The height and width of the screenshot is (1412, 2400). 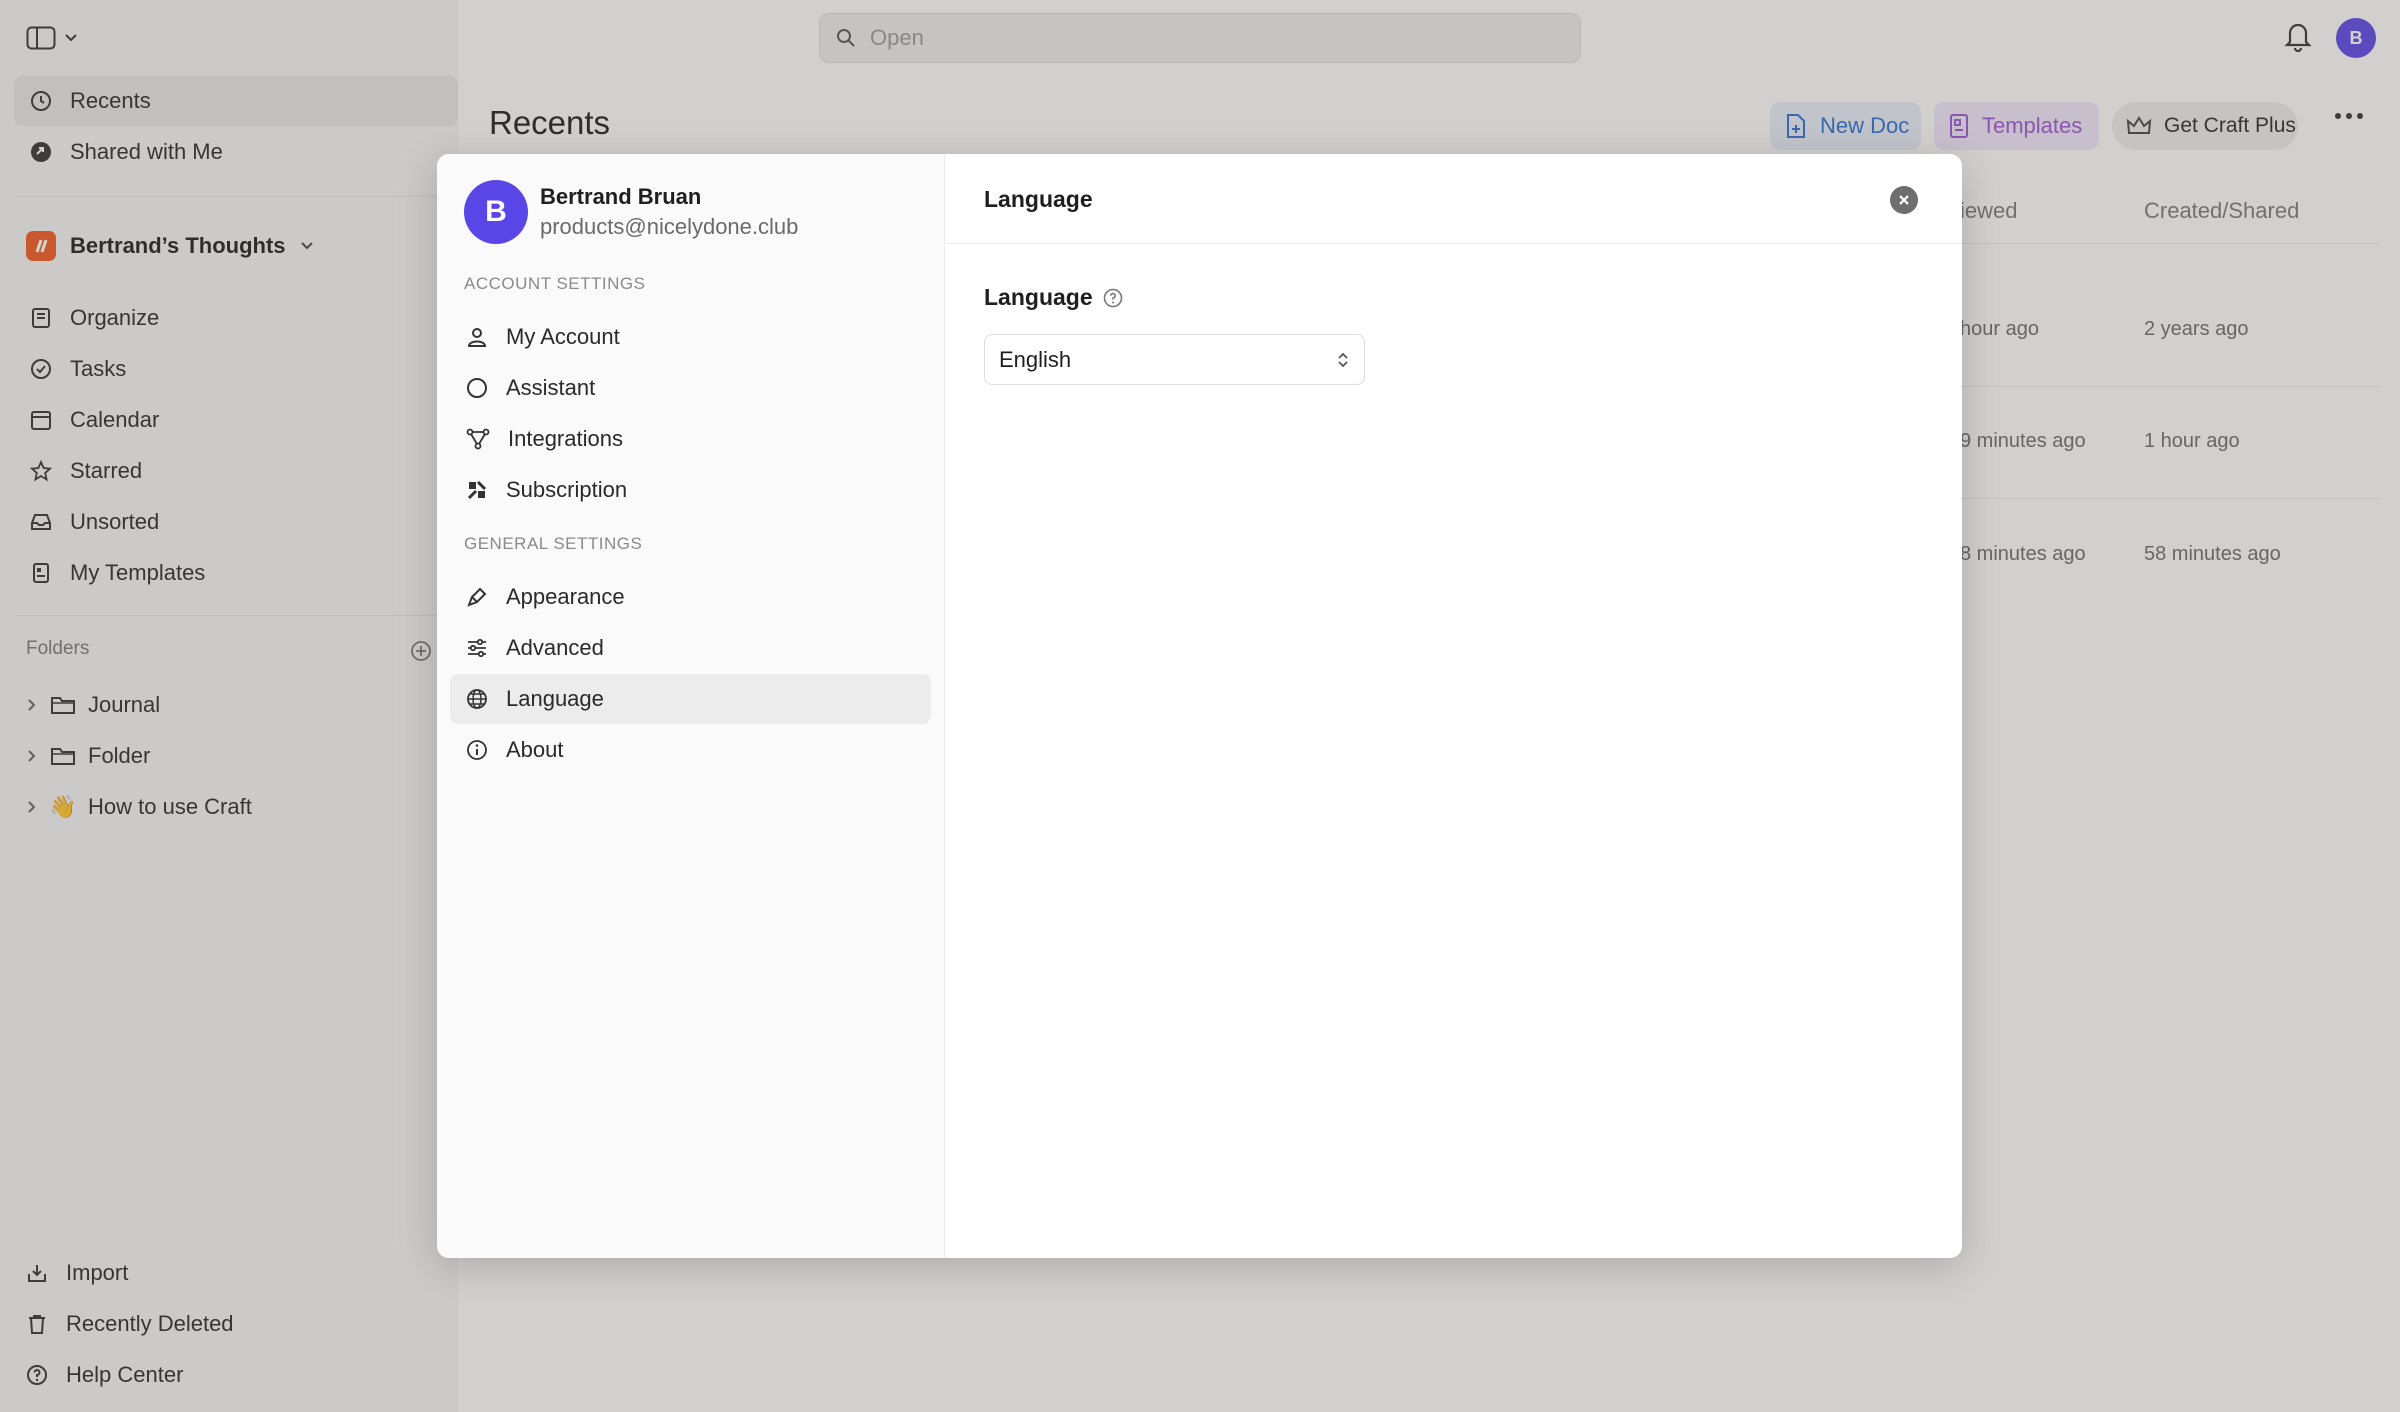 What do you see at coordinates (563, 336) in the screenshot?
I see `settings-item-label: My Account` at bounding box center [563, 336].